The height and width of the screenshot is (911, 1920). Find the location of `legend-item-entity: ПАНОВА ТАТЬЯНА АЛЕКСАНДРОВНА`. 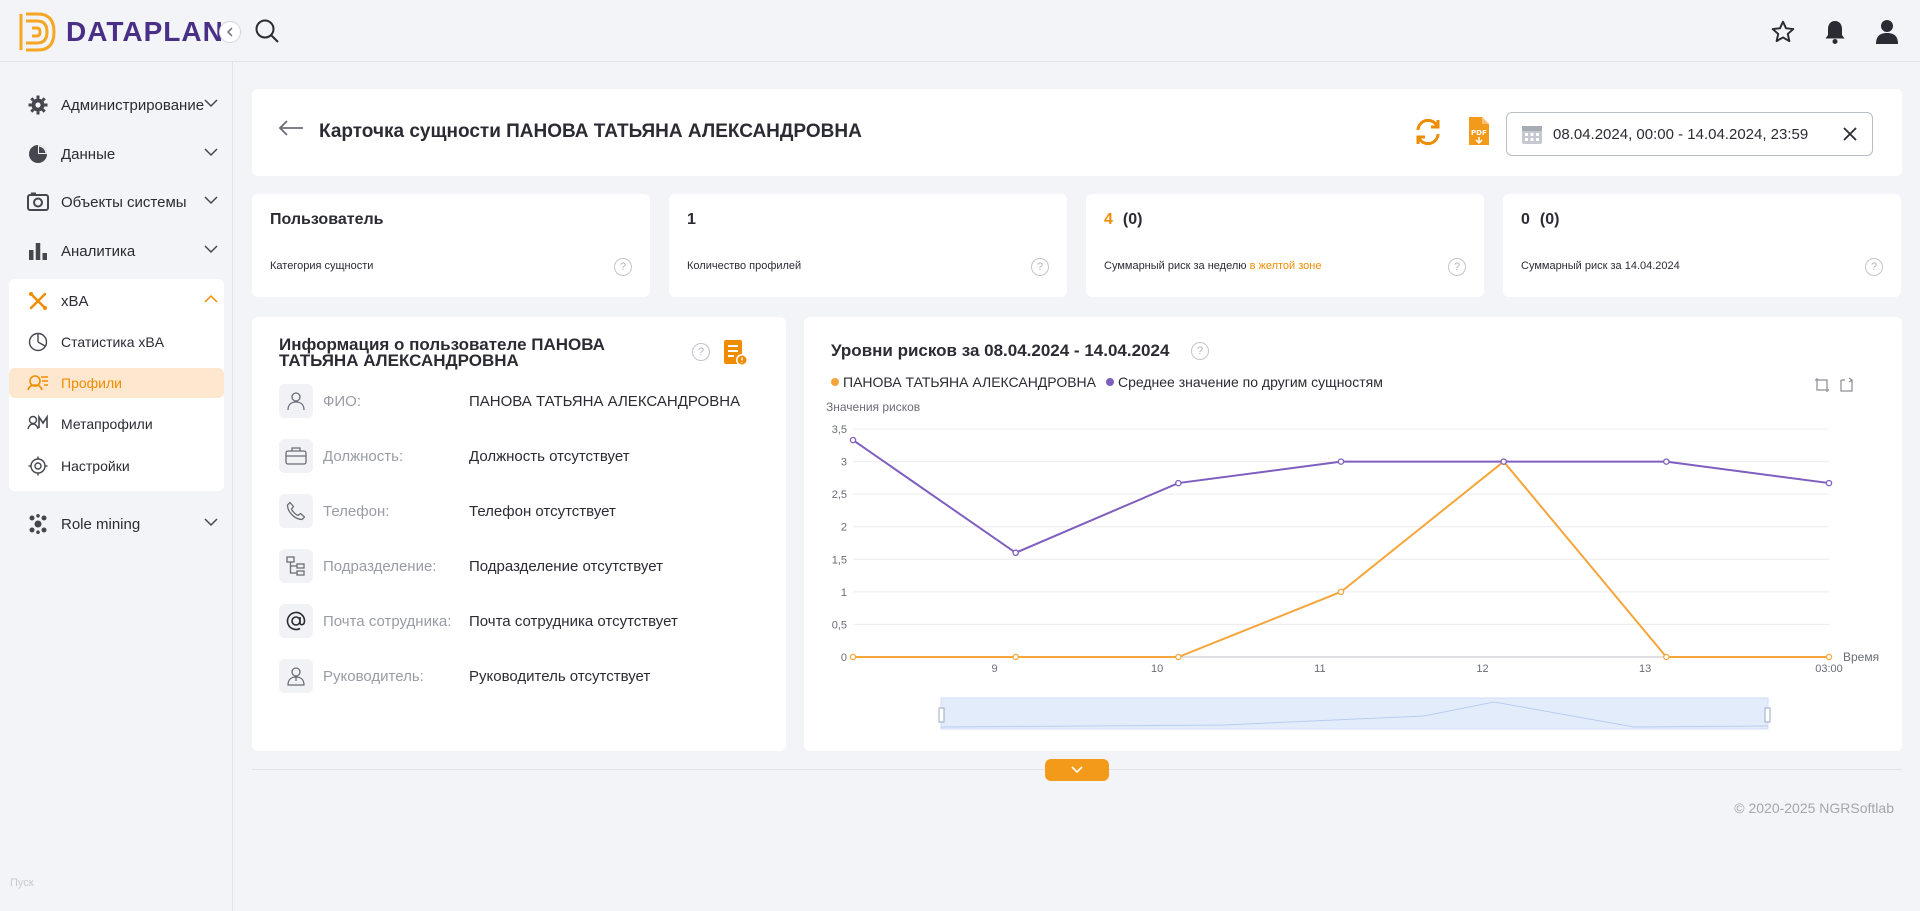

legend-item-entity: ПАНОВА ТАТЬЯНА АЛЕКСАНДРОВНА is located at coordinates (963, 382).